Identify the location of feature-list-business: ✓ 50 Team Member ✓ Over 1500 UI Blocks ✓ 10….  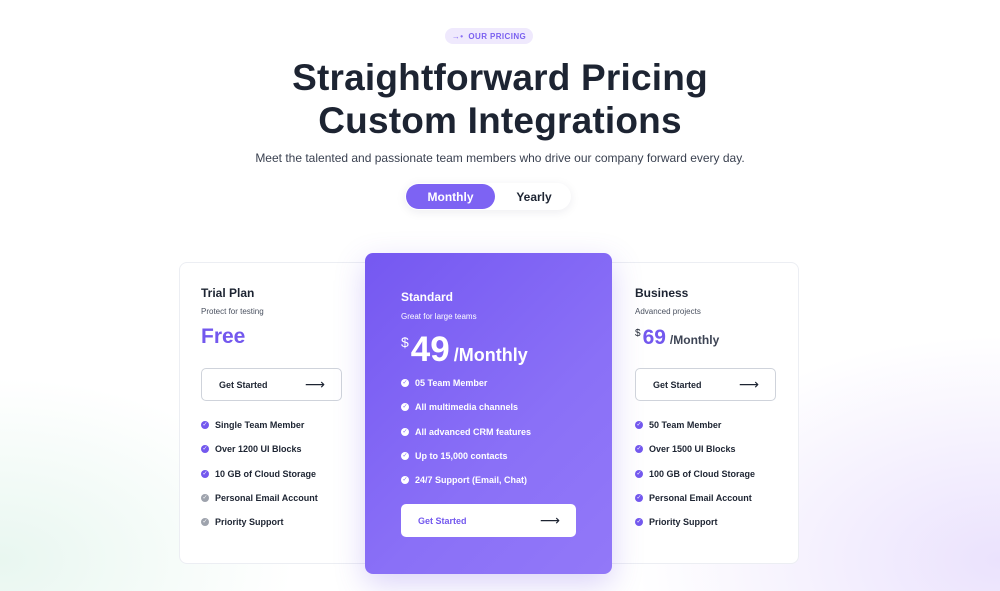
(695, 479).